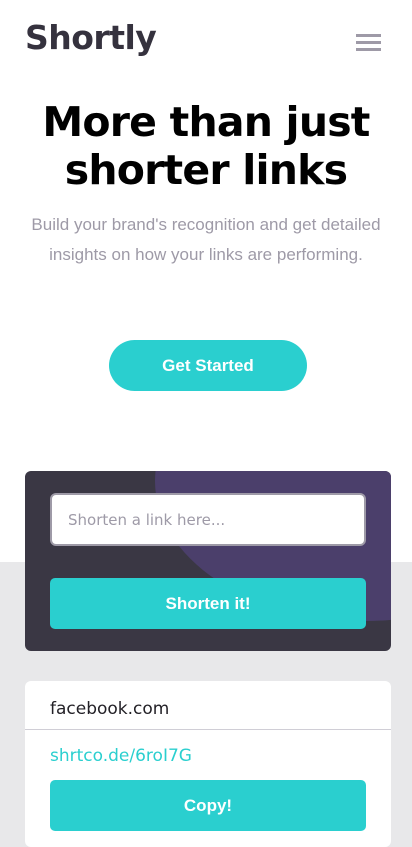  Describe the element at coordinates (208, 603) in the screenshot. I see `shorten-button: Shorten it!` at that location.